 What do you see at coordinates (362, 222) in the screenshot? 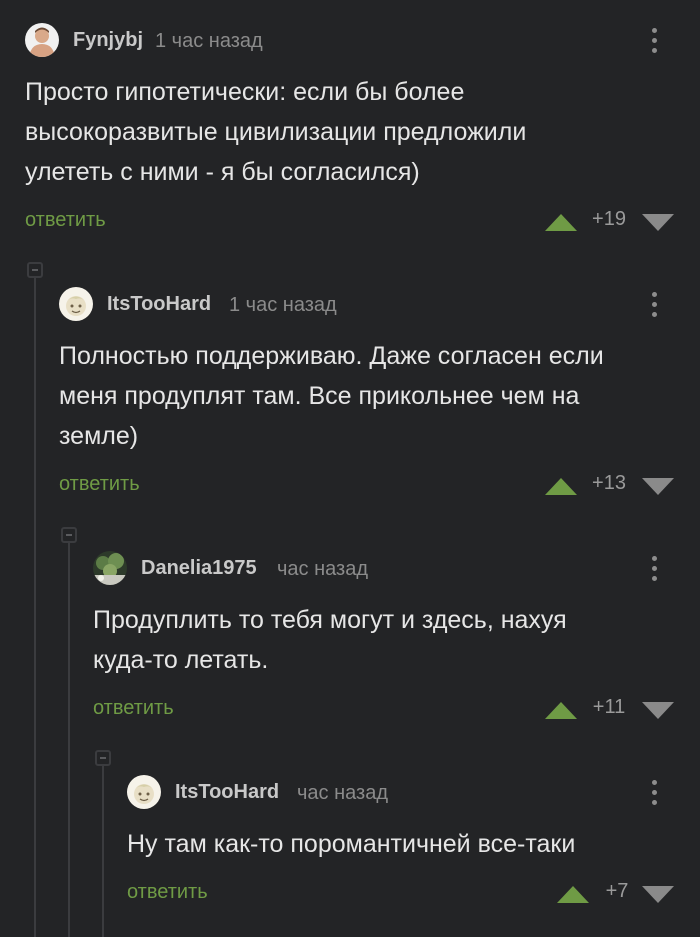
I see `comment-footer: ответить +19` at bounding box center [362, 222].